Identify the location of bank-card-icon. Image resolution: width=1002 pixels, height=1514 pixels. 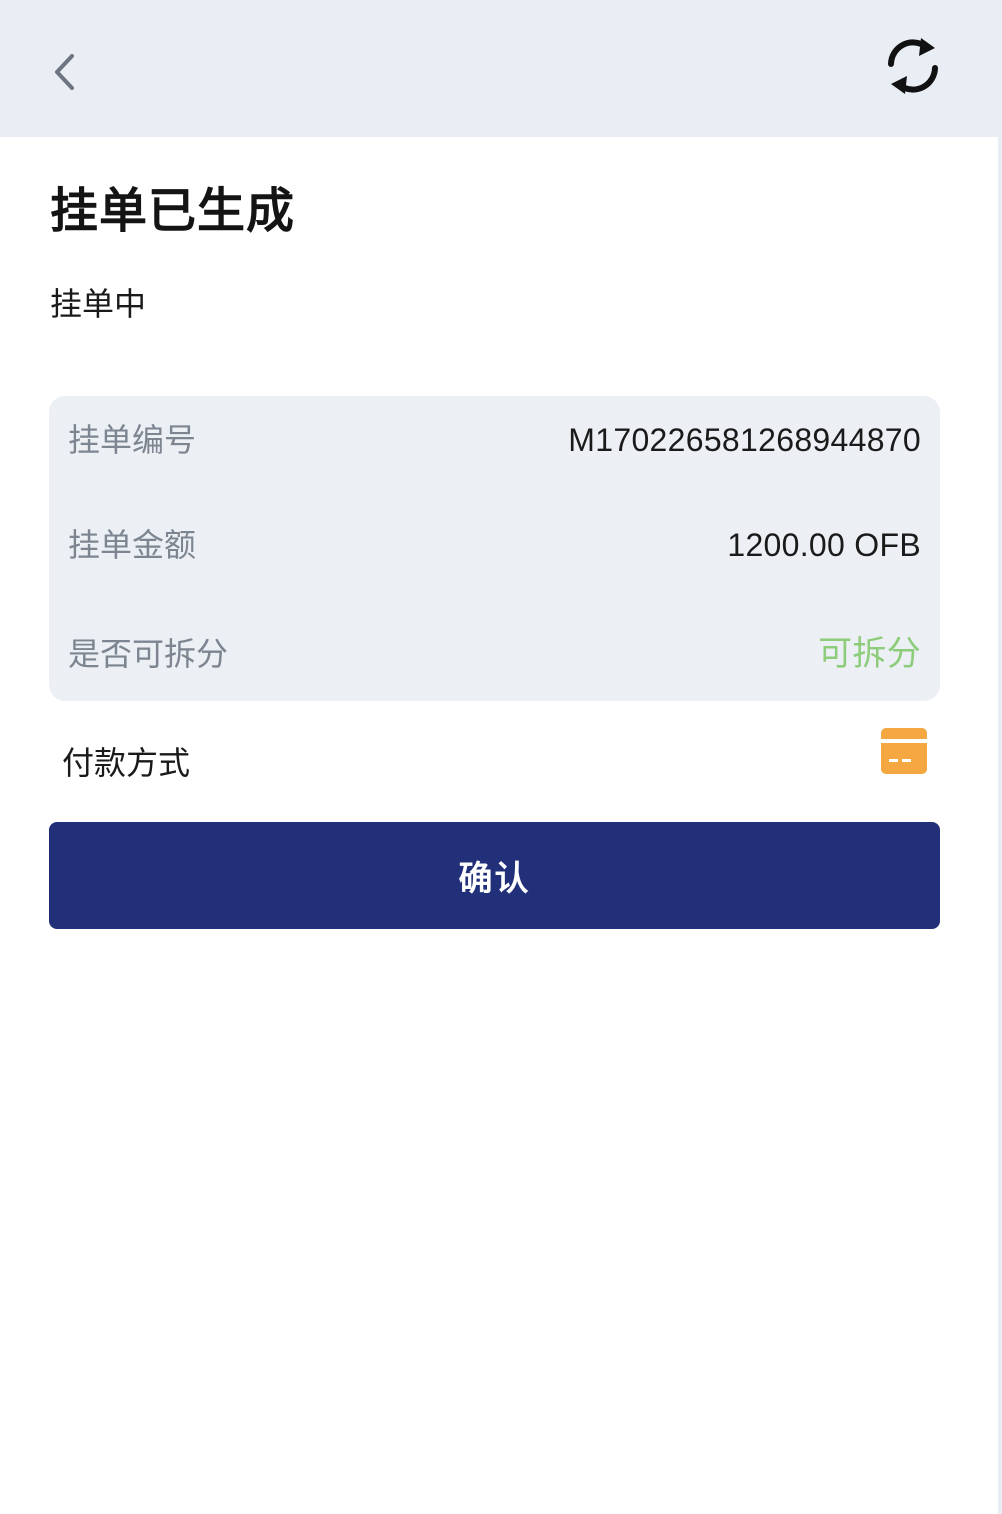
(904, 751).